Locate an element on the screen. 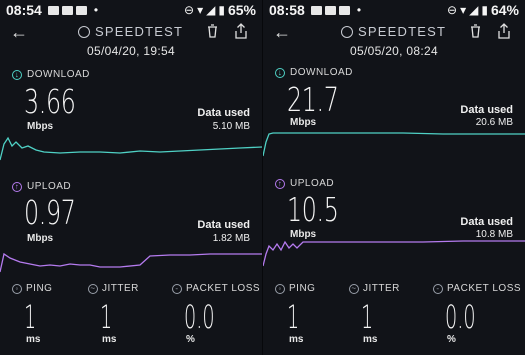 The width and height of the screenshot is (525, 355). status-time: 08:54 is located at coordinates (24, 10).